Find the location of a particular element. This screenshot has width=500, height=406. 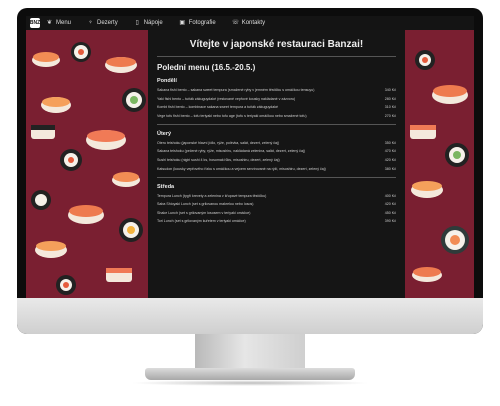

monitor-stand-neck is located at coordinates (250, 352).